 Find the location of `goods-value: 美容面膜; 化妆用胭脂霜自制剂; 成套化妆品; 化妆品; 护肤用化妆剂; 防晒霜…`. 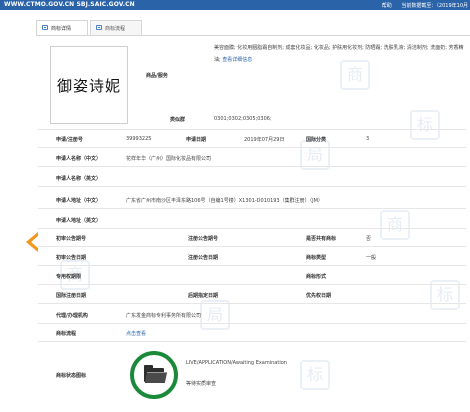

goods-value: 美容面膜; 化妆用胭脂霜自制剂; 成套化妆品; 化妆品; 护肤用化妆剂; 防晒霜… is located at coordinates (340, 54).